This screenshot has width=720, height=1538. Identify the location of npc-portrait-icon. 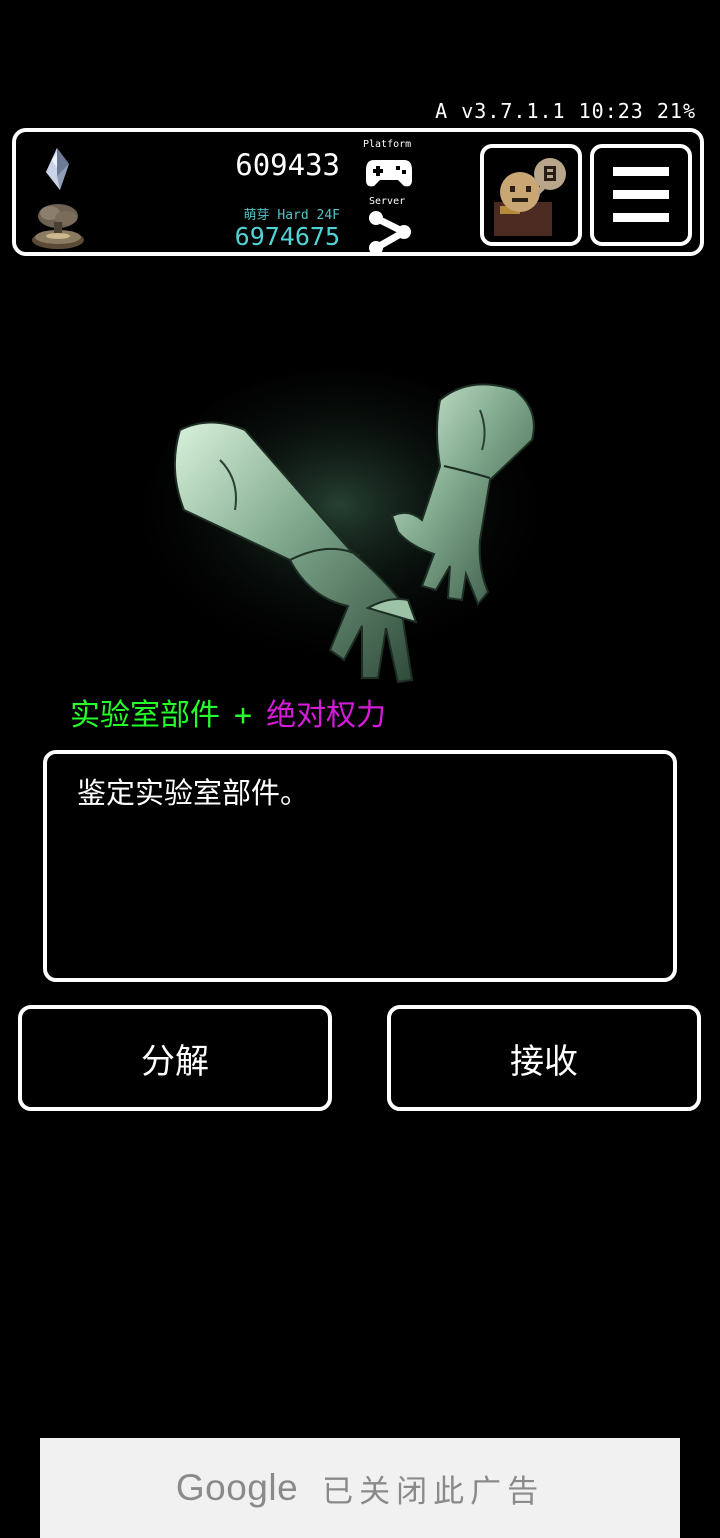
(530, 197).